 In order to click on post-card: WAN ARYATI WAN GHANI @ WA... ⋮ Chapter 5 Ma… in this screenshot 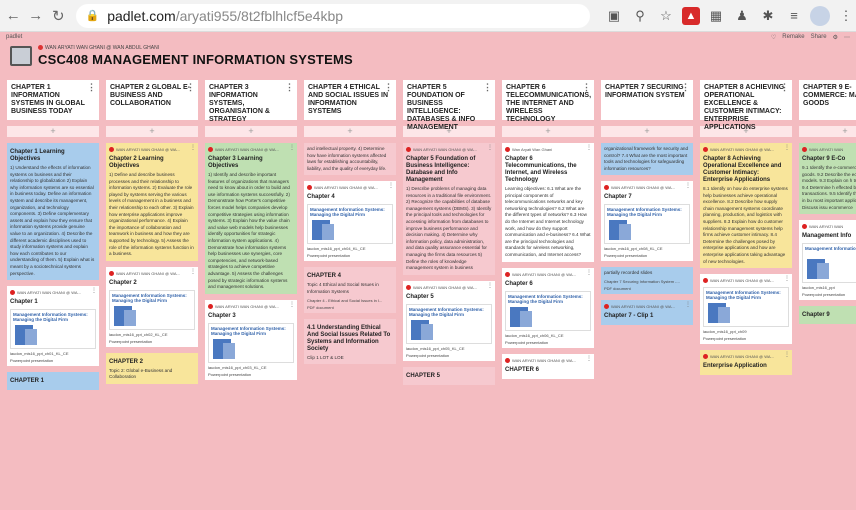, I will do `click(449, 320)`.